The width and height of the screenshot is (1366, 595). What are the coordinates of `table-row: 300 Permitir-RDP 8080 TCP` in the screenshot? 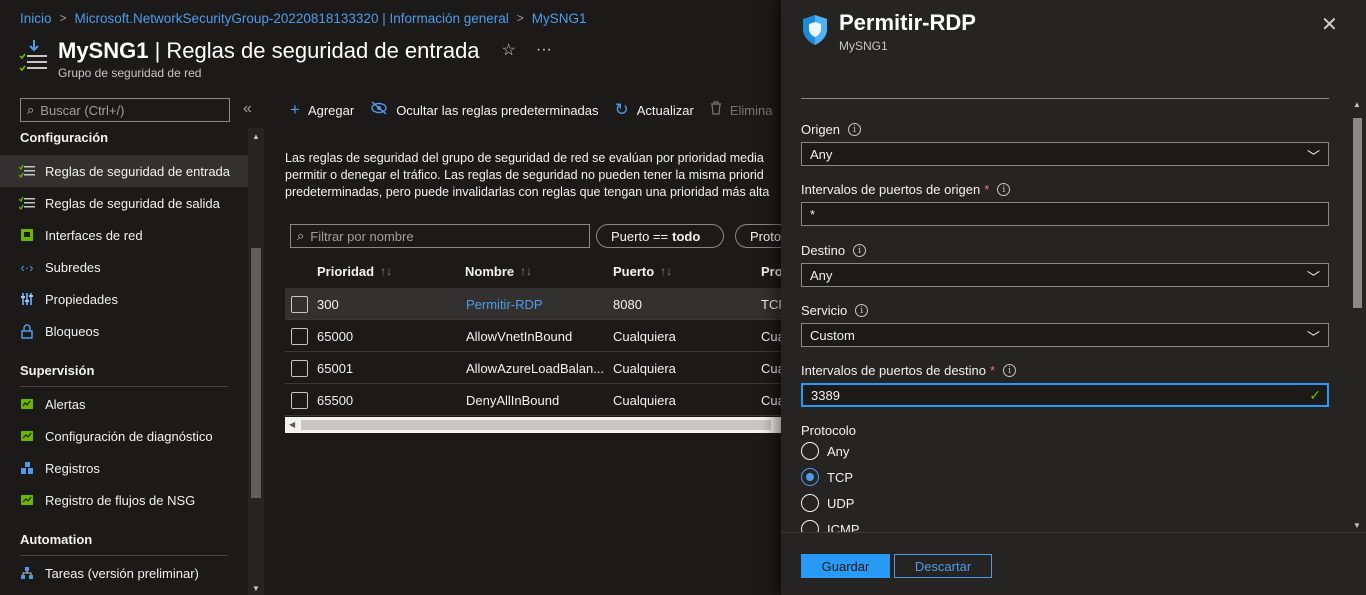 It's located at (533, 304).